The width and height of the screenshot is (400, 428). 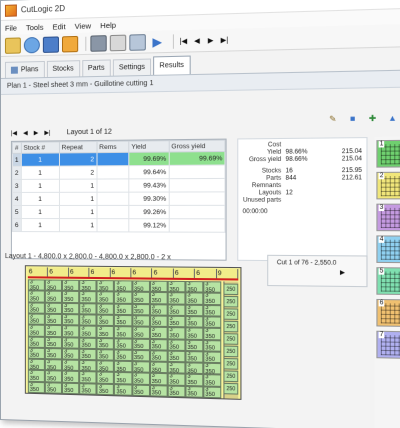 I want to click on tab-results: Results, so click(x=171, y=65).